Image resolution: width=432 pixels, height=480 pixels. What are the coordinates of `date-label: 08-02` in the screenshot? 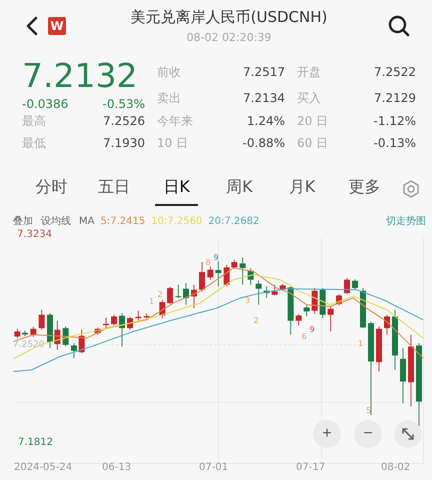 It's located at (395, 467).